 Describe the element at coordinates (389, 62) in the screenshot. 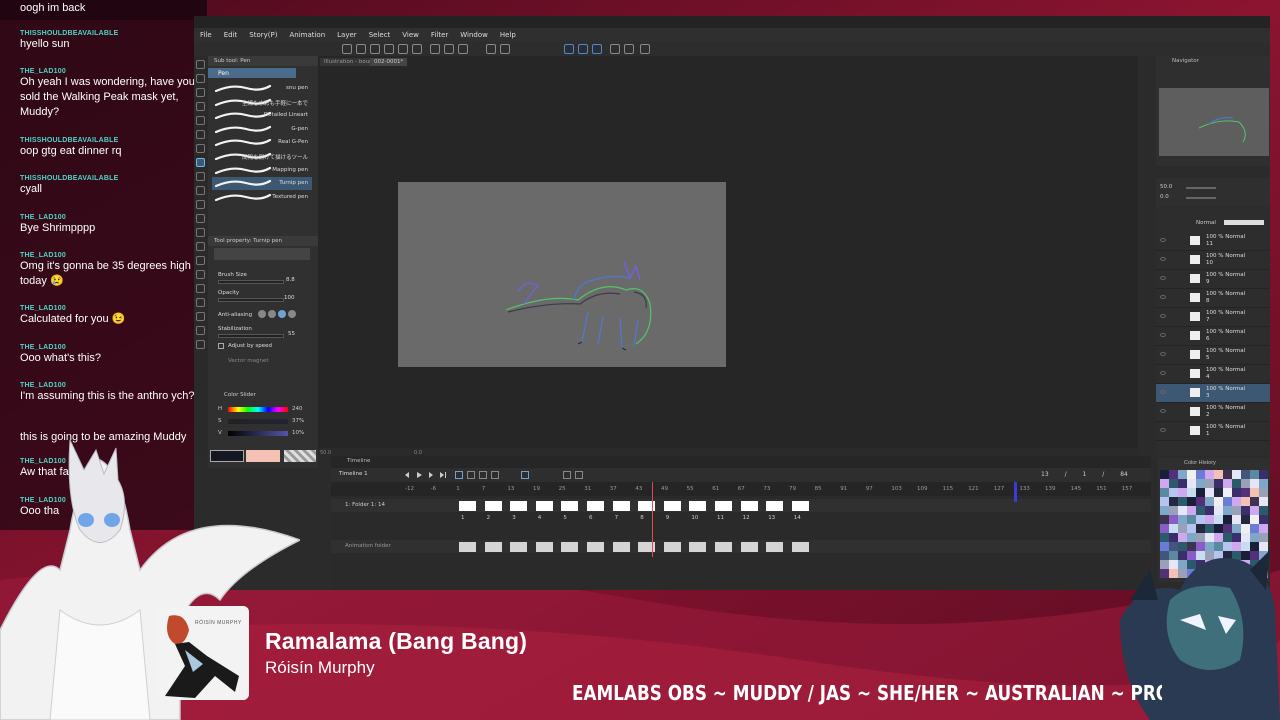

I see `canvas-tab-active: 002-0001*` at that location.